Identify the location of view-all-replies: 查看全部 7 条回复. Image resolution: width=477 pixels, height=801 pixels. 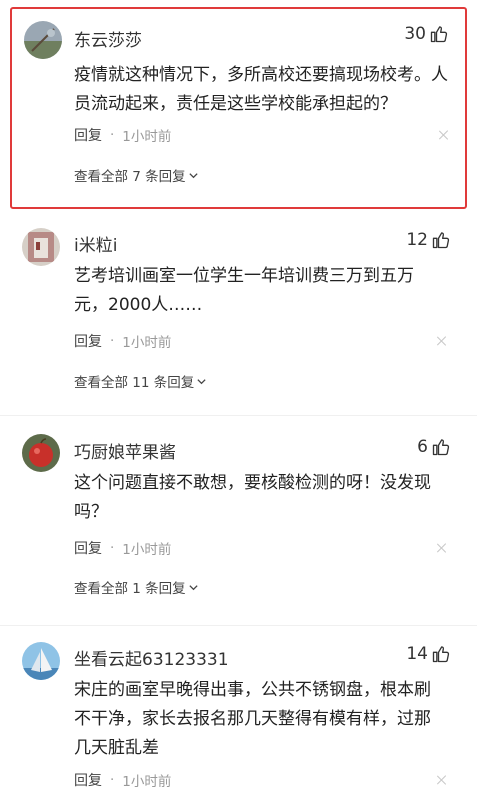
(136, 175).